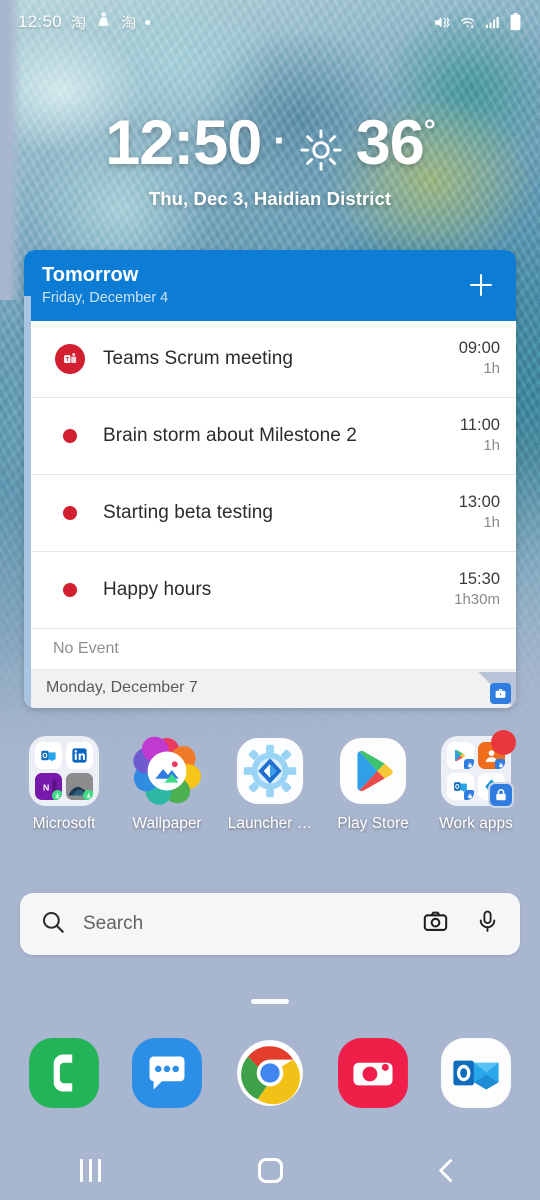  Describe the element at coordinates (478, 769) in the screenshot. I see `work-apps-folder-icon: Y` at that location.